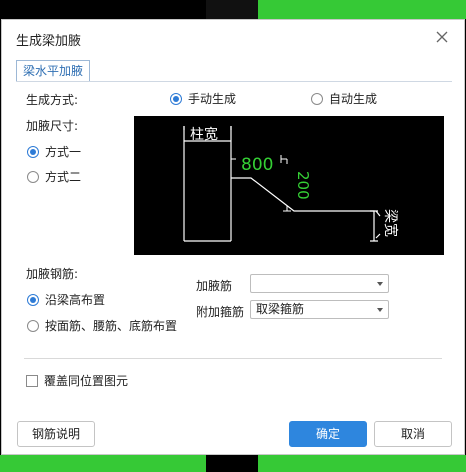 This screenshot has height=472, width=466. Describe the element at coordinates (52, 126) in the screenshot. I see `haunch-size-label: 加腋尺寸:` at that location.